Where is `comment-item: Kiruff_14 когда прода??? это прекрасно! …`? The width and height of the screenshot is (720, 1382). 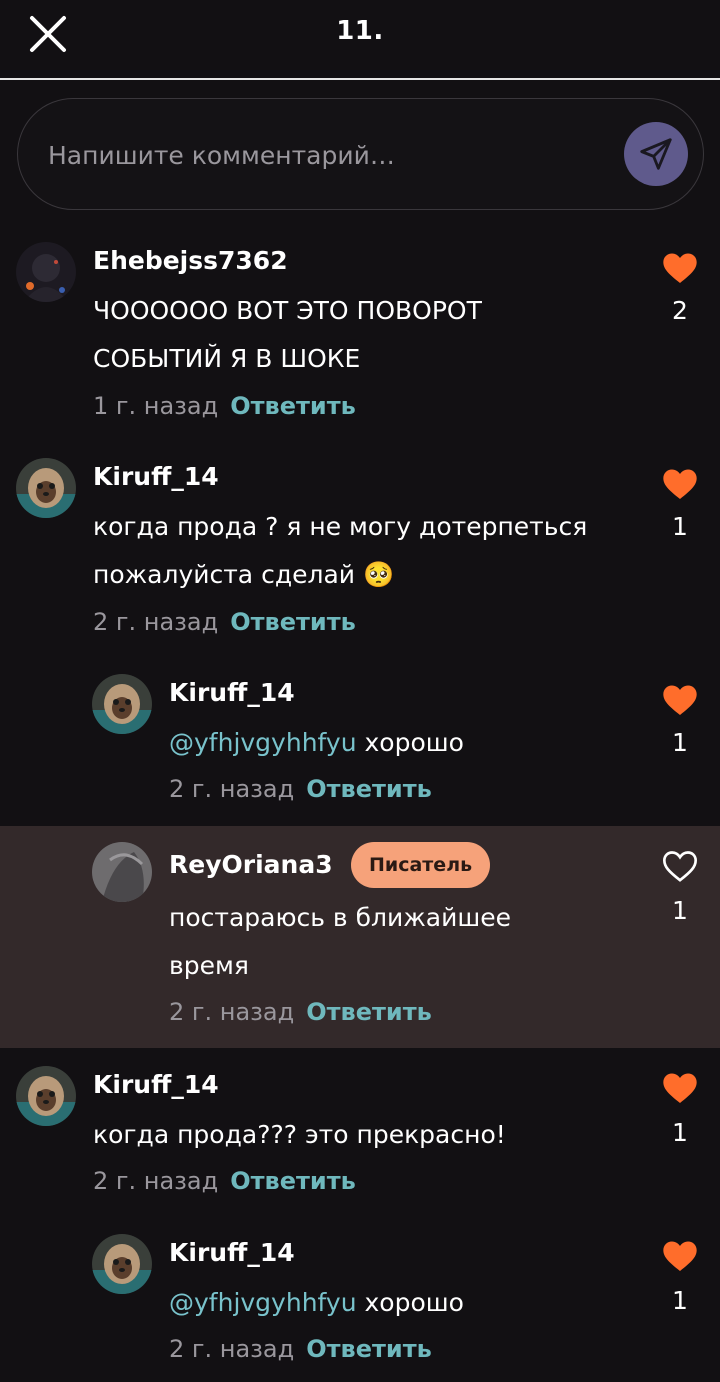 comment-item: Kiruff_14 когда прода??? это прекрасно! … is located at coordinates (360, 1135).